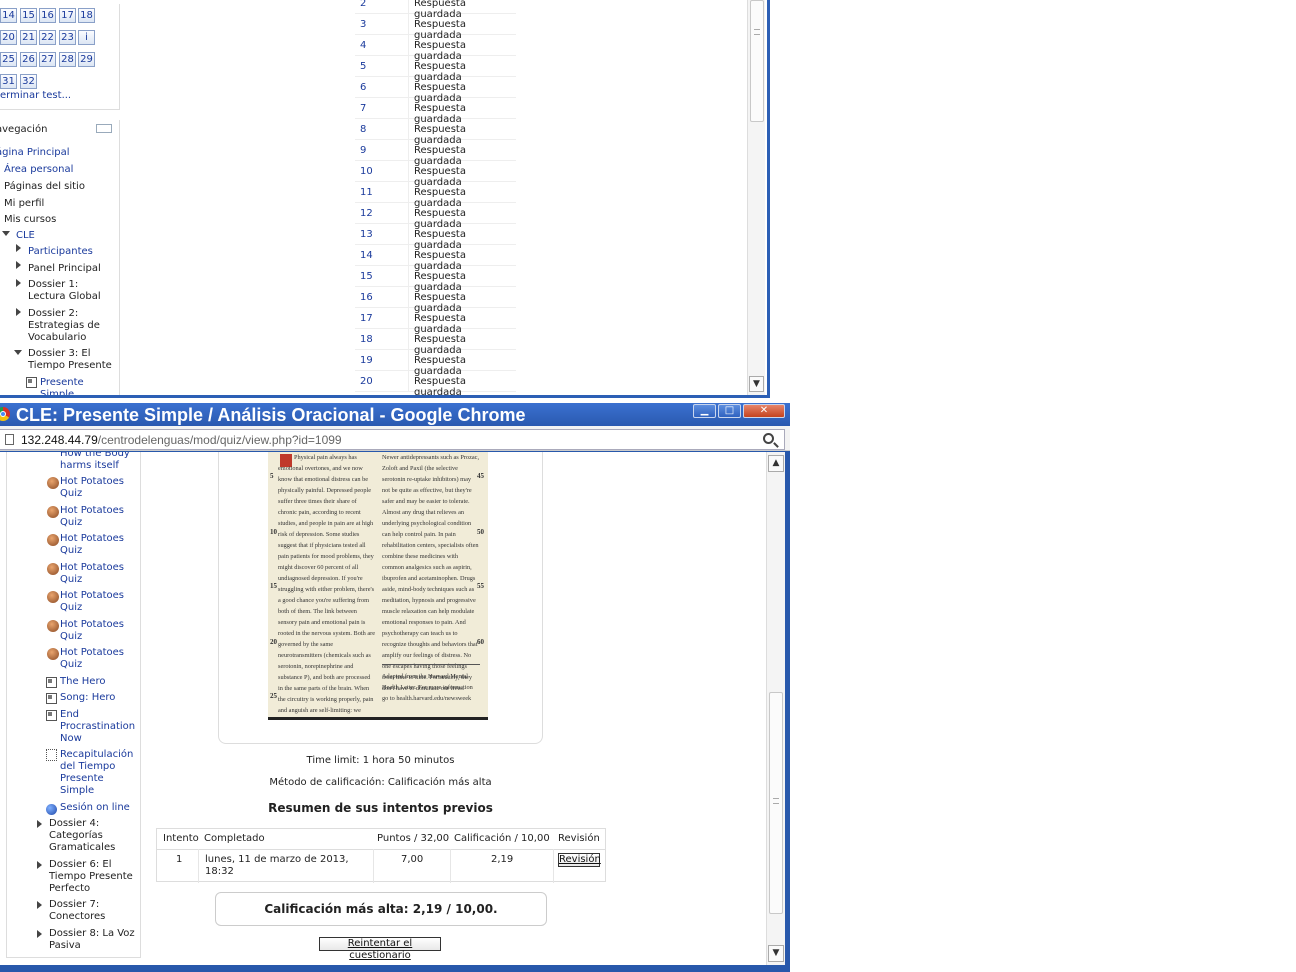  What do you see at coordinates (28, 37) in the screenshot?
I see `question-nav-button: 21` at bounding box center [28, 37].